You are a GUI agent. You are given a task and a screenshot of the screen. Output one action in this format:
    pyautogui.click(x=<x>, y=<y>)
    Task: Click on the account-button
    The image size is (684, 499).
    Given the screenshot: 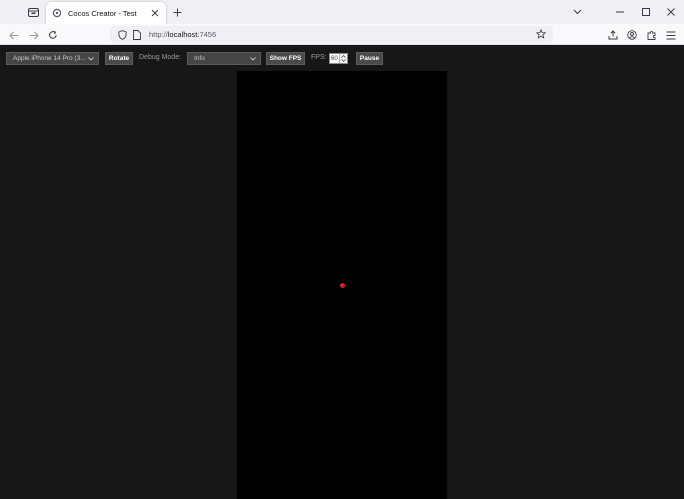 What is the action you would take?
    pyautogui.click(x=632, y=35)
    